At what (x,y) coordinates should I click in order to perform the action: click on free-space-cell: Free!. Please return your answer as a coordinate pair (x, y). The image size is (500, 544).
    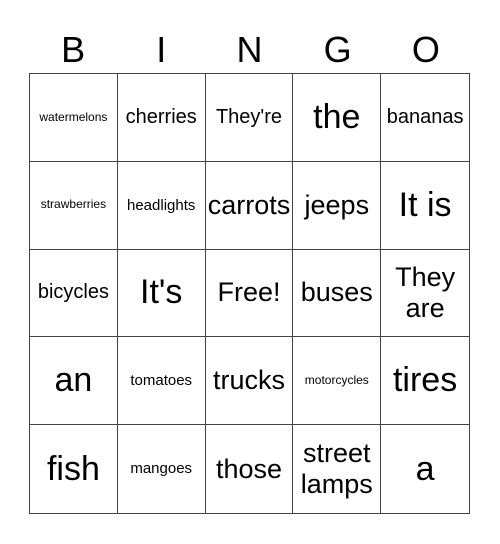
    Looking at the image, I should click on (249, 293).